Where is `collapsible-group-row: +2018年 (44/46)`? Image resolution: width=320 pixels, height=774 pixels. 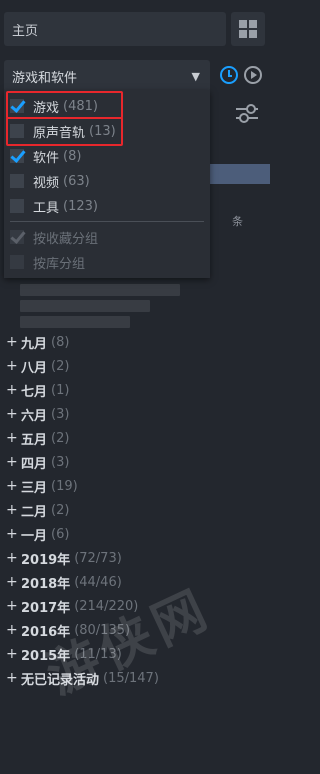
collapsible-group-row: +2018年 (44/46) is located at coordinates (64, 582).